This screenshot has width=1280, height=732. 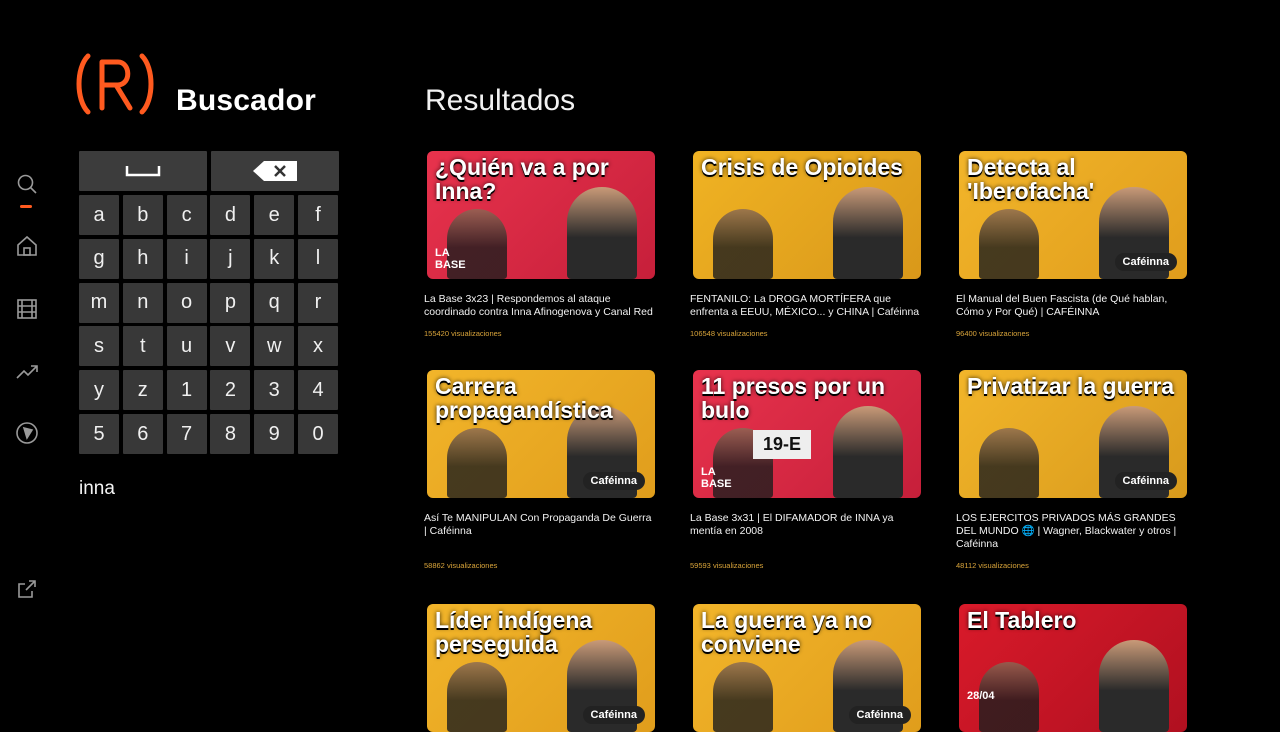 What do you see at coordinates (514, 632) in the screenshot?
I see `thumbnail-caption: Líder indígena perseguida` at bounding box center [514, 632].